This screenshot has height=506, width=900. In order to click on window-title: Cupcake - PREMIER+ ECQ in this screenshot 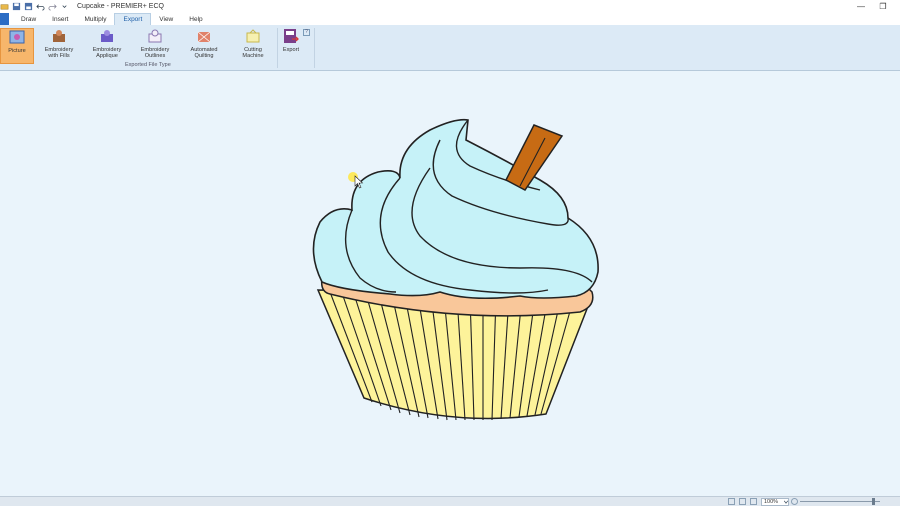, I will do `click(120, 6)`.